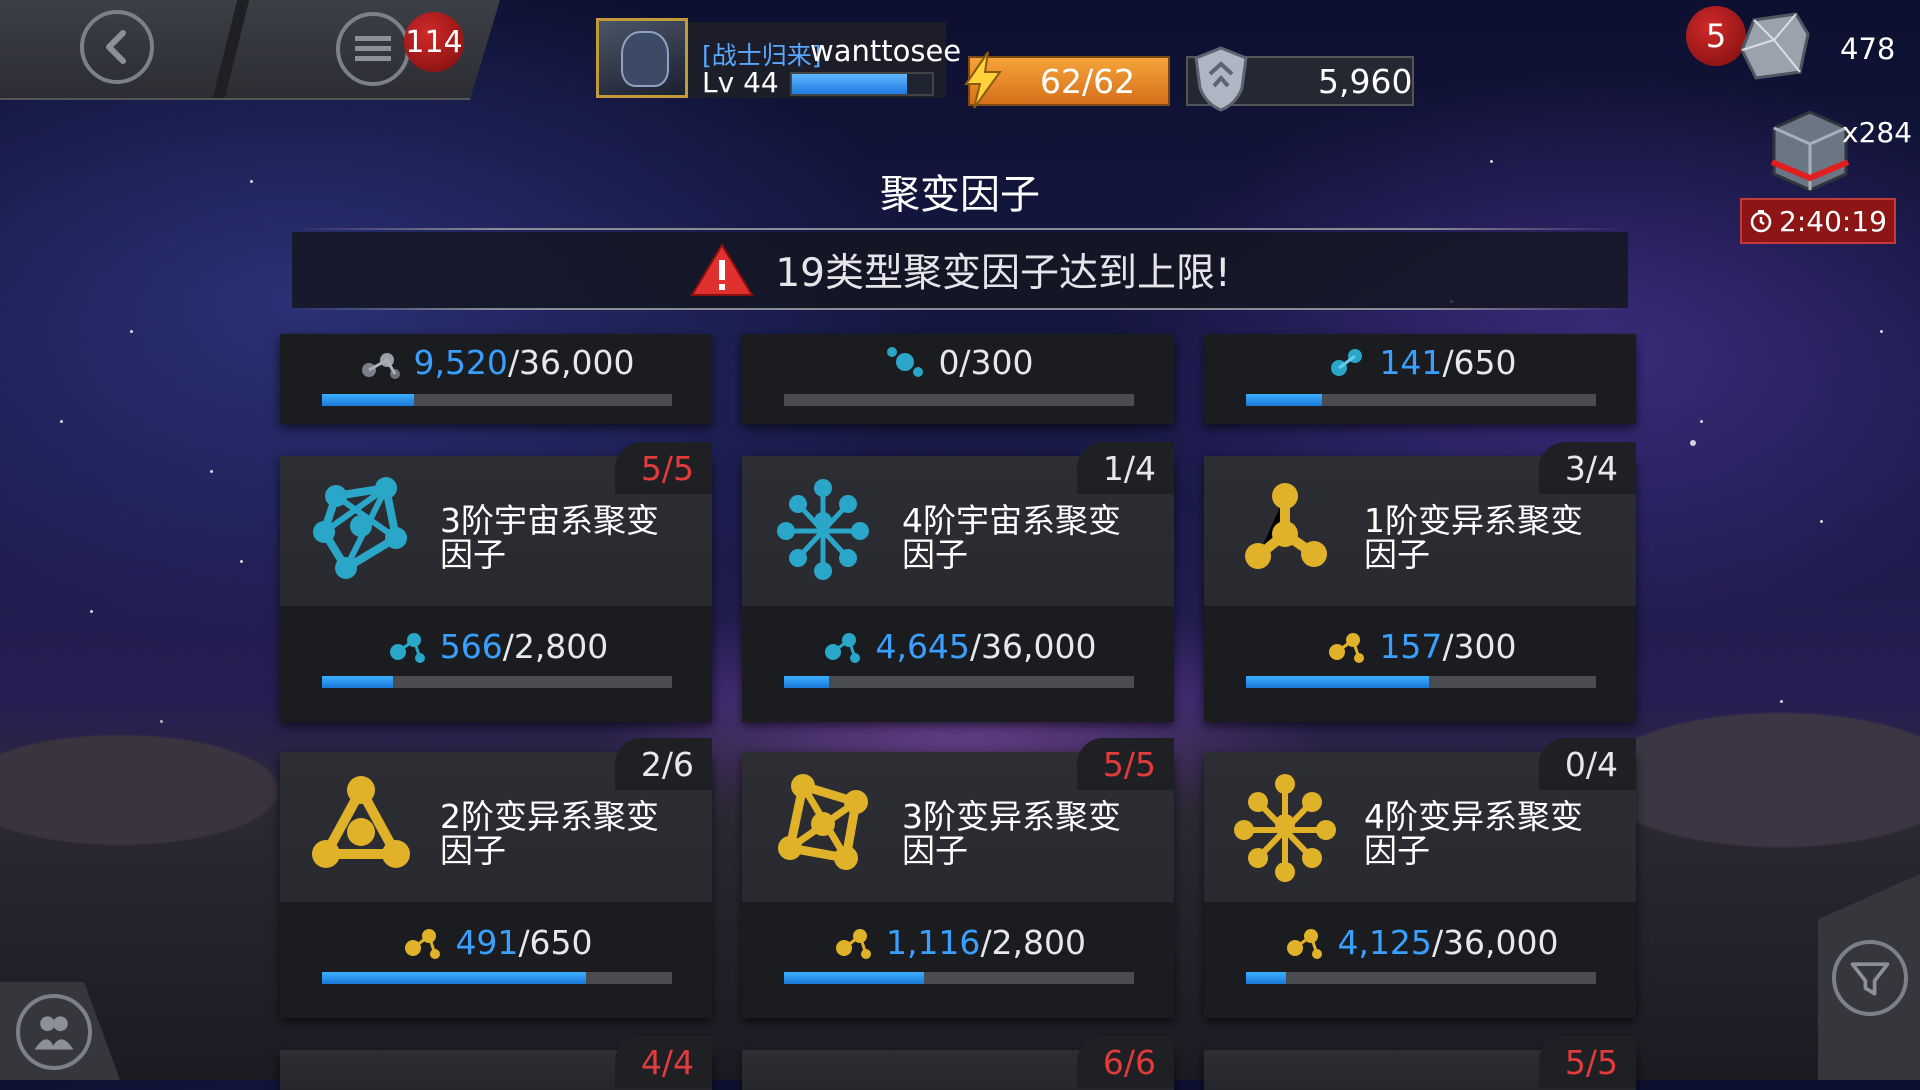 This screenshot has height=1090, width=1920. Describe the element at coordinates (645, 59) in the screenshot. I see `avatar-portrait` at that location.